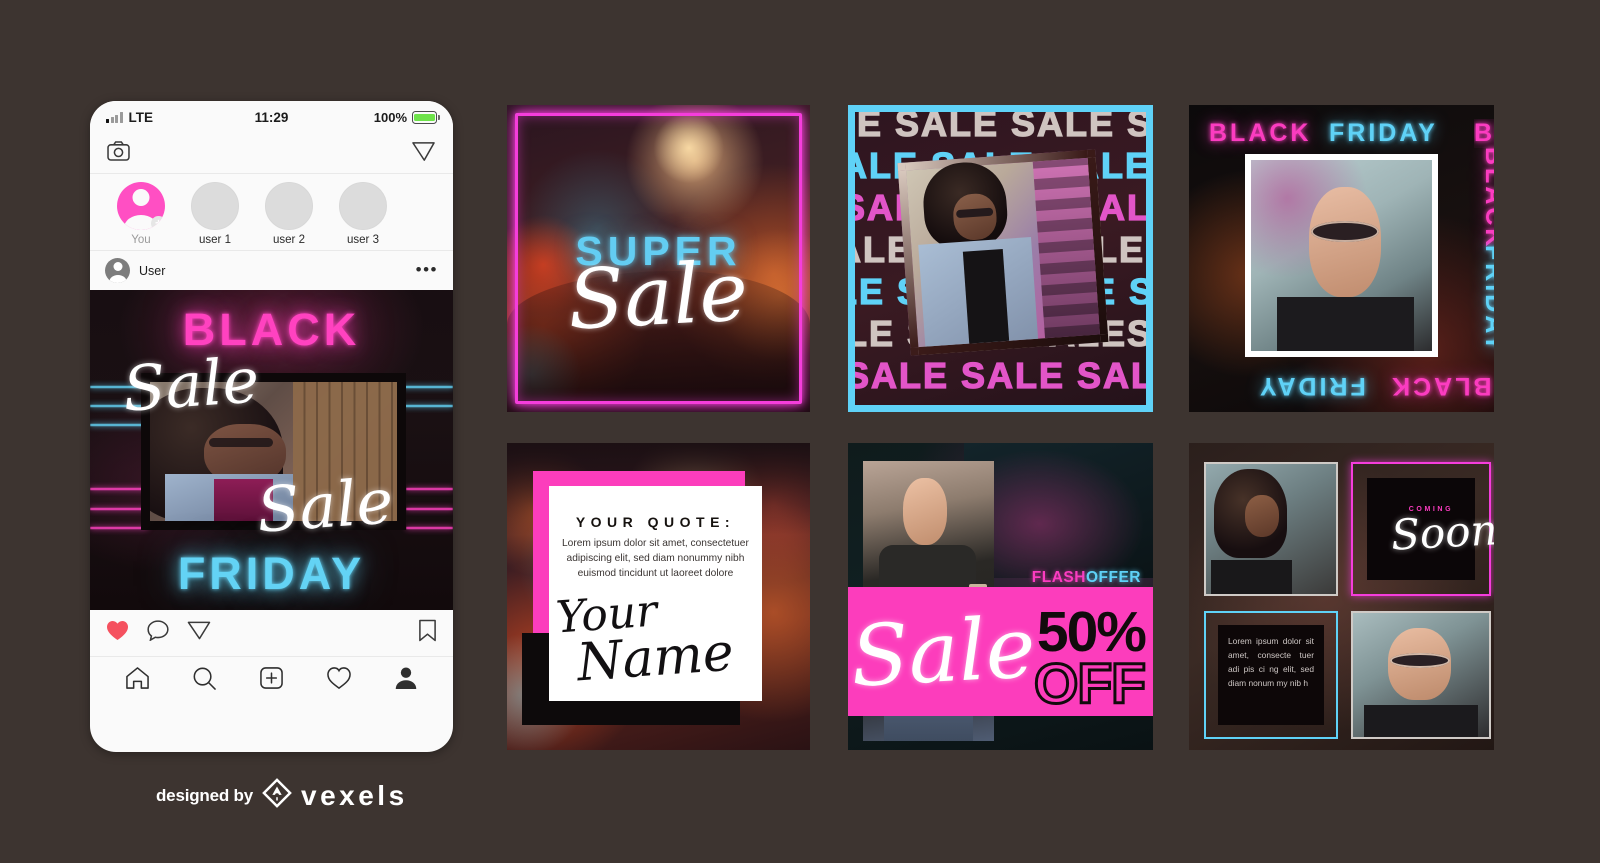 The width and height of the screenshot is (1600, 863). I want to click on designed-by-label: designed by, so click(204, 795).